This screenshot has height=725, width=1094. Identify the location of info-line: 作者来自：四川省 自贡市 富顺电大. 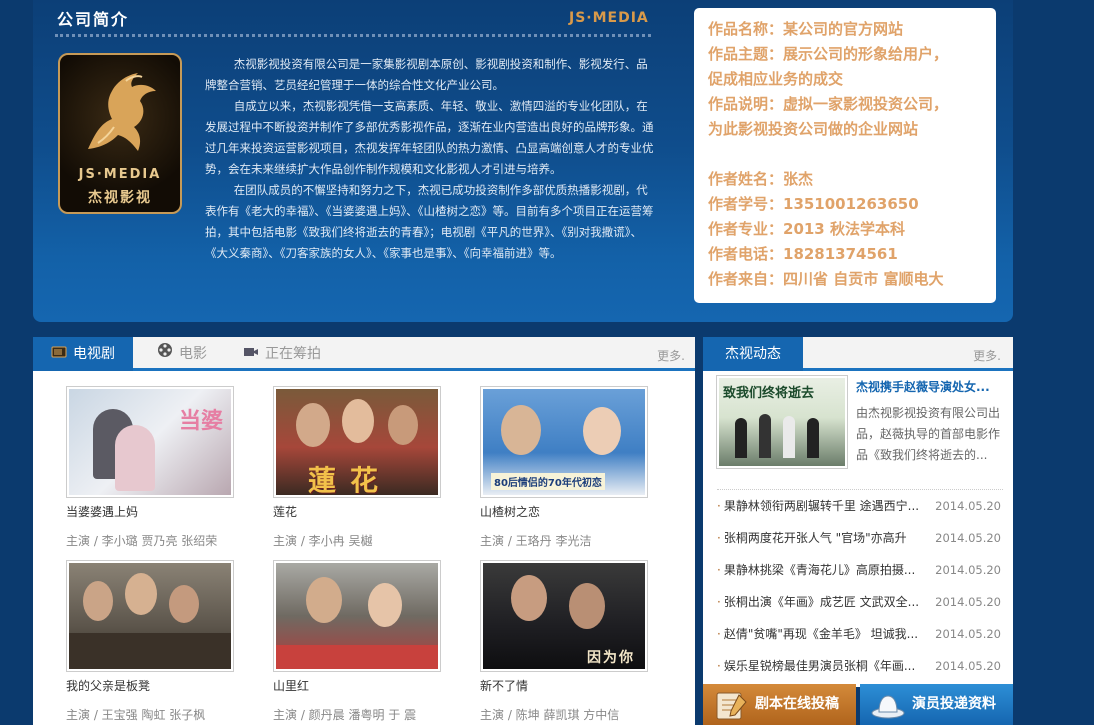
(826, 279).